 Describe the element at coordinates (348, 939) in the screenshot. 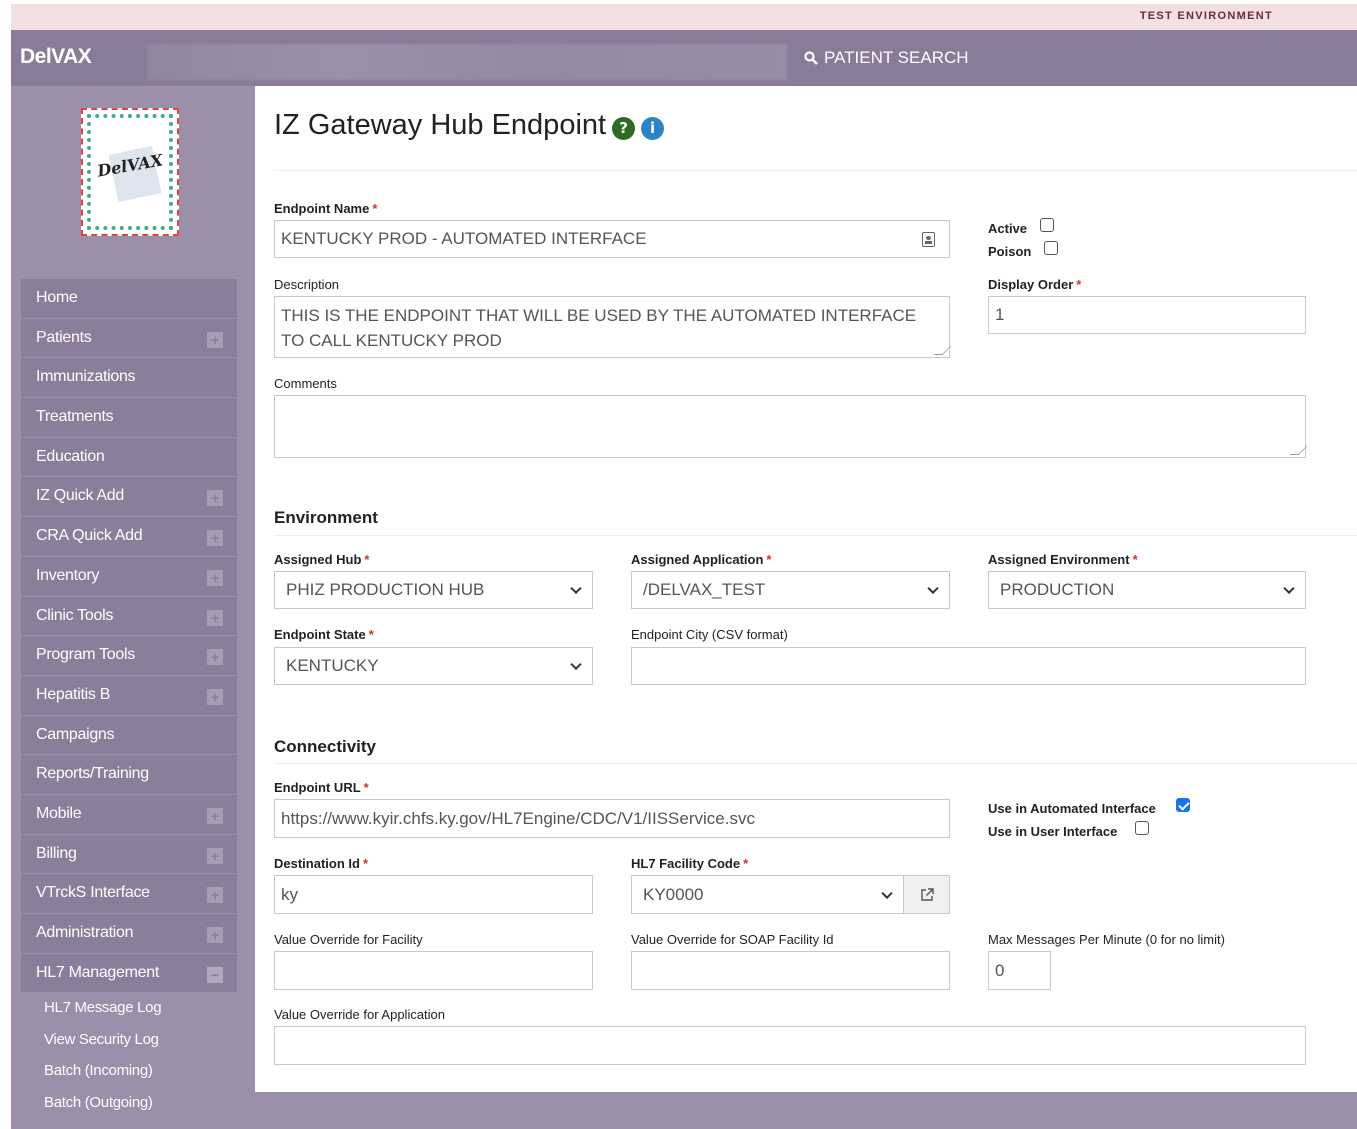

I see `override-facility-label: Value Override for Facility` at that location.